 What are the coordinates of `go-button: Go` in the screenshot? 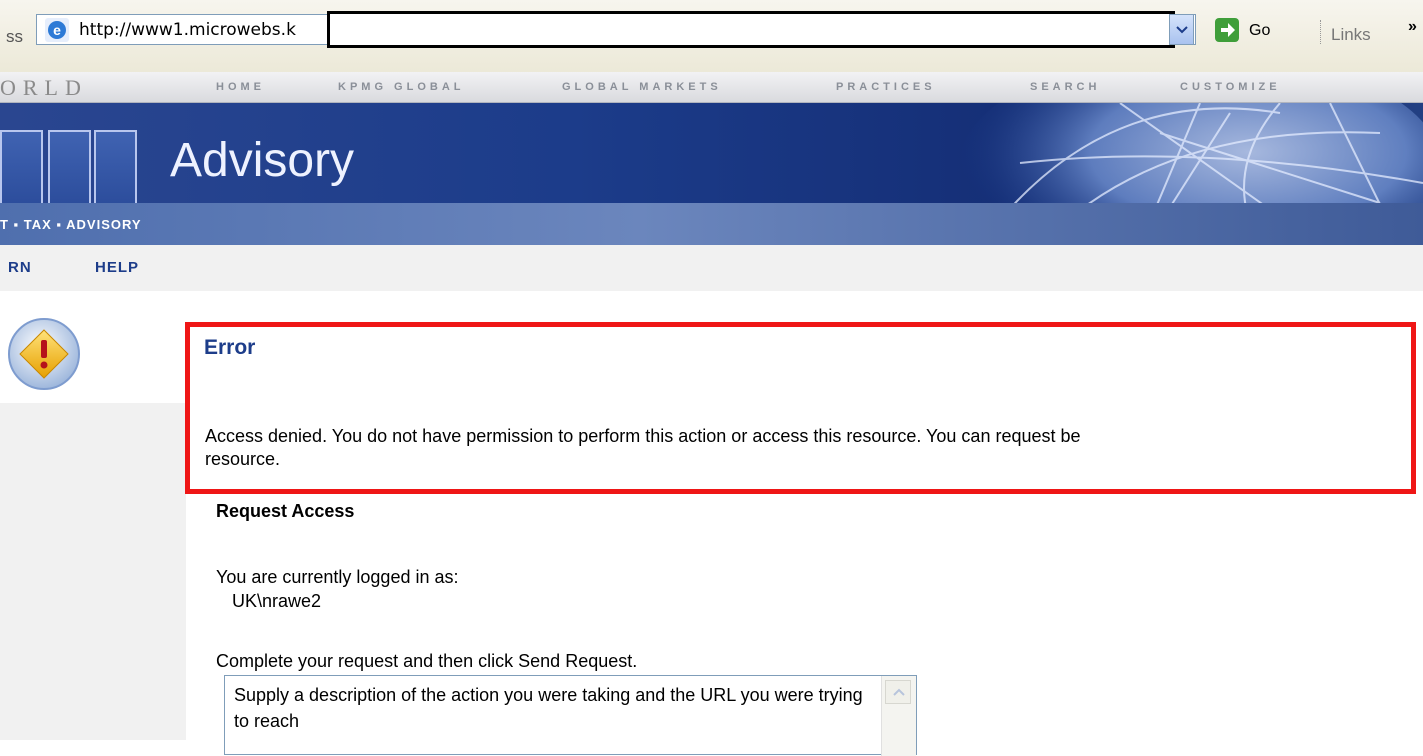 It's located at (1252, 29).